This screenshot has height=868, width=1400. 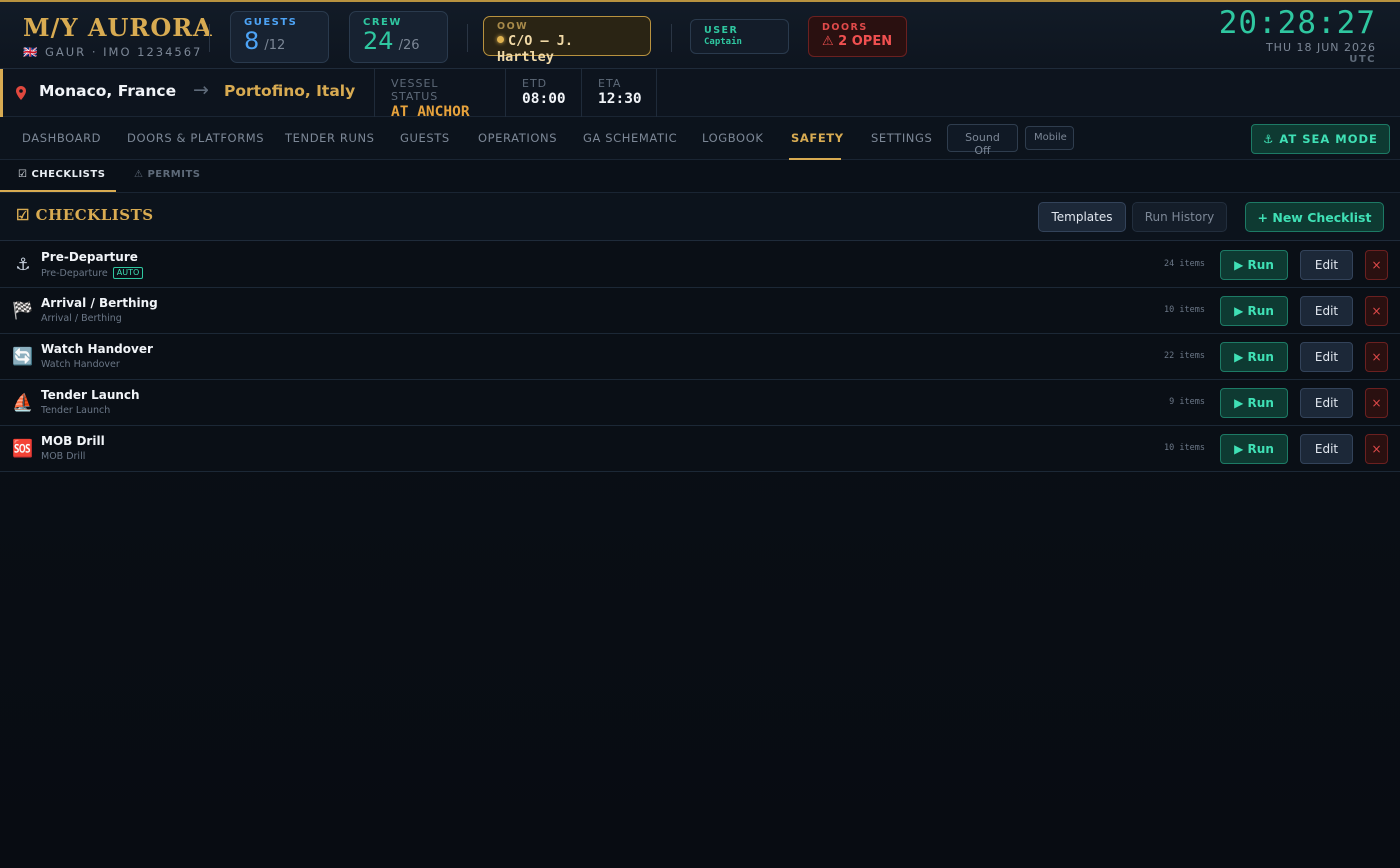 I want to click on location-pin-icon, so click(x=21, y=93).